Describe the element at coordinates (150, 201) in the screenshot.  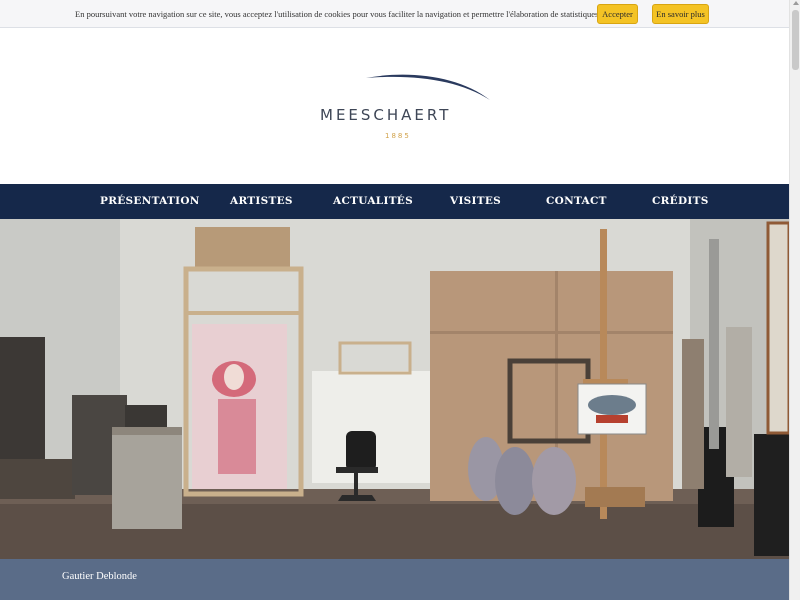
I see `nav-item-presentation: PRÉSENTATION` at that location.